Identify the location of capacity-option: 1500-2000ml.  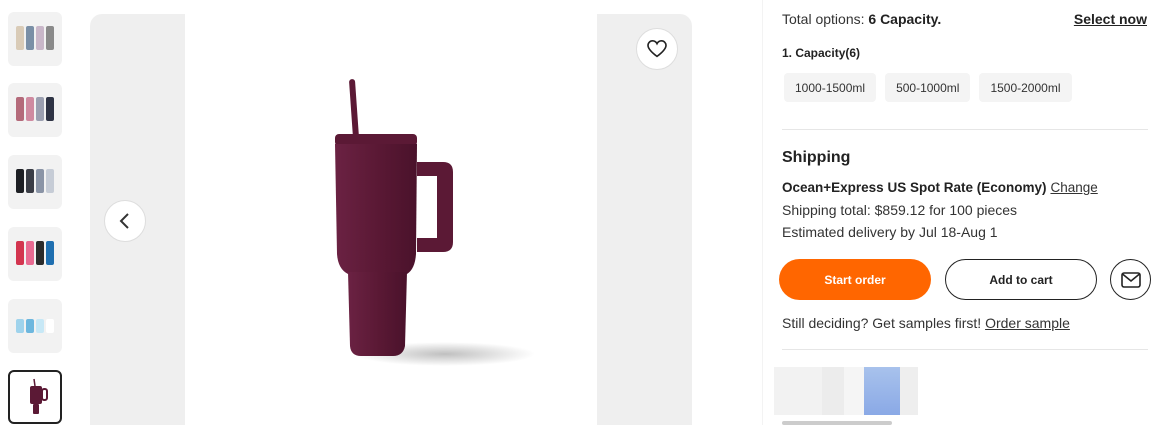
(1025, 87).